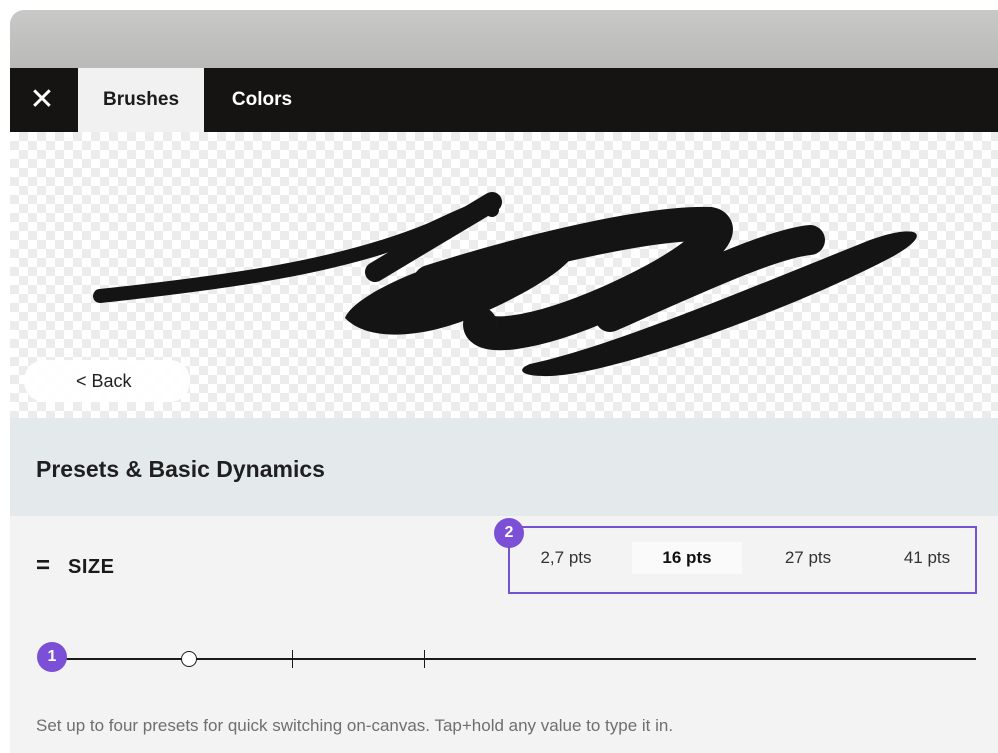  What do you see at coordinates (107, 381) in the screenshot?
I see `back-button: < Back` at bounding box center [107, 381].